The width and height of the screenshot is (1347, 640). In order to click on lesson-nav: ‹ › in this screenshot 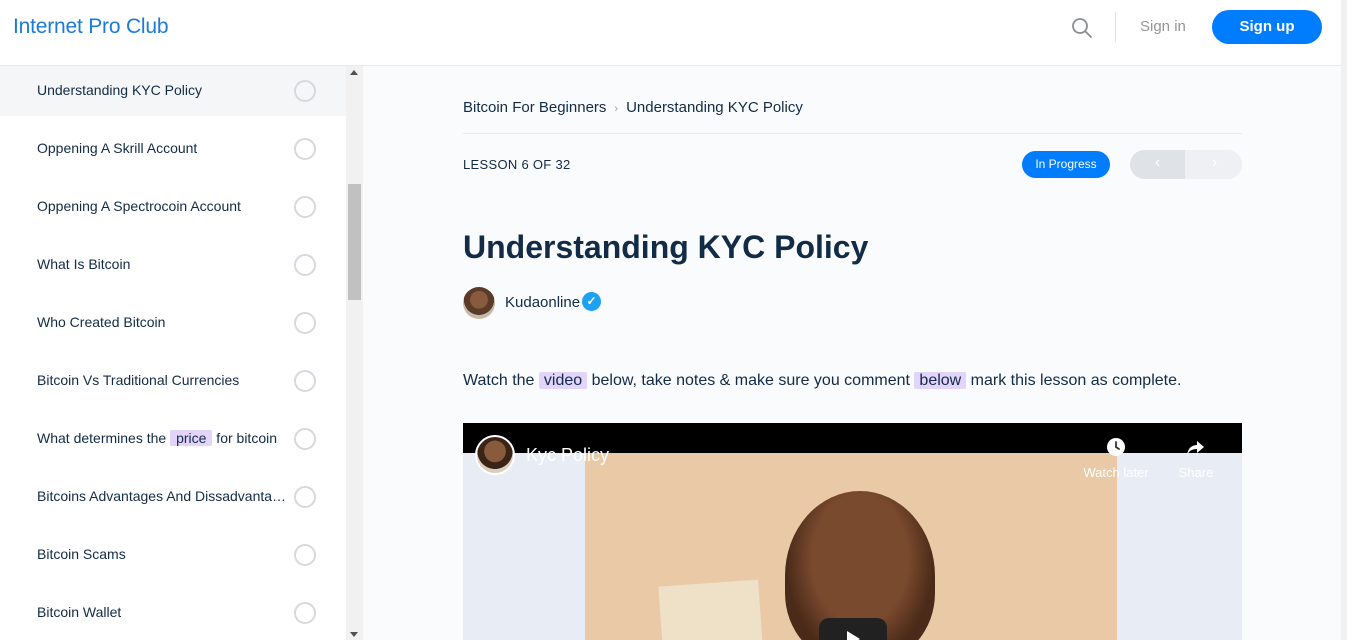, I will do `click(1186, 164)`.